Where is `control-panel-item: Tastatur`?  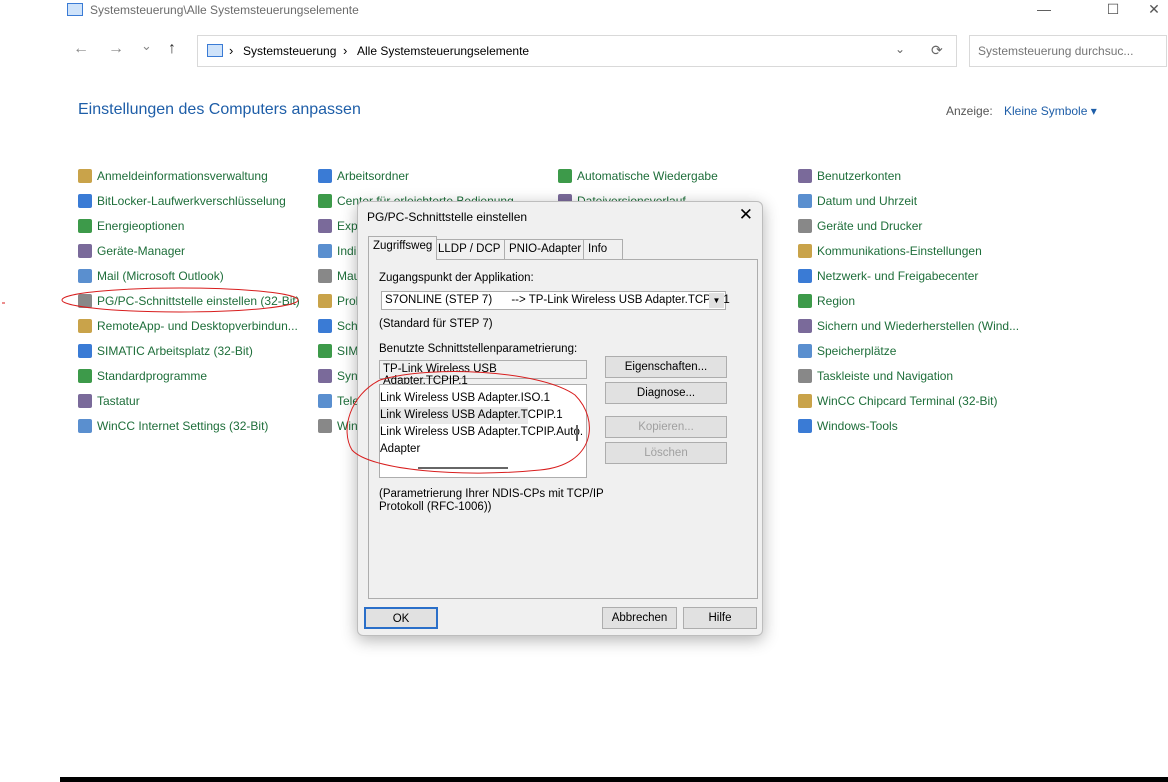
control-panel-item: Tastatur is located at coordinates (109, 401).